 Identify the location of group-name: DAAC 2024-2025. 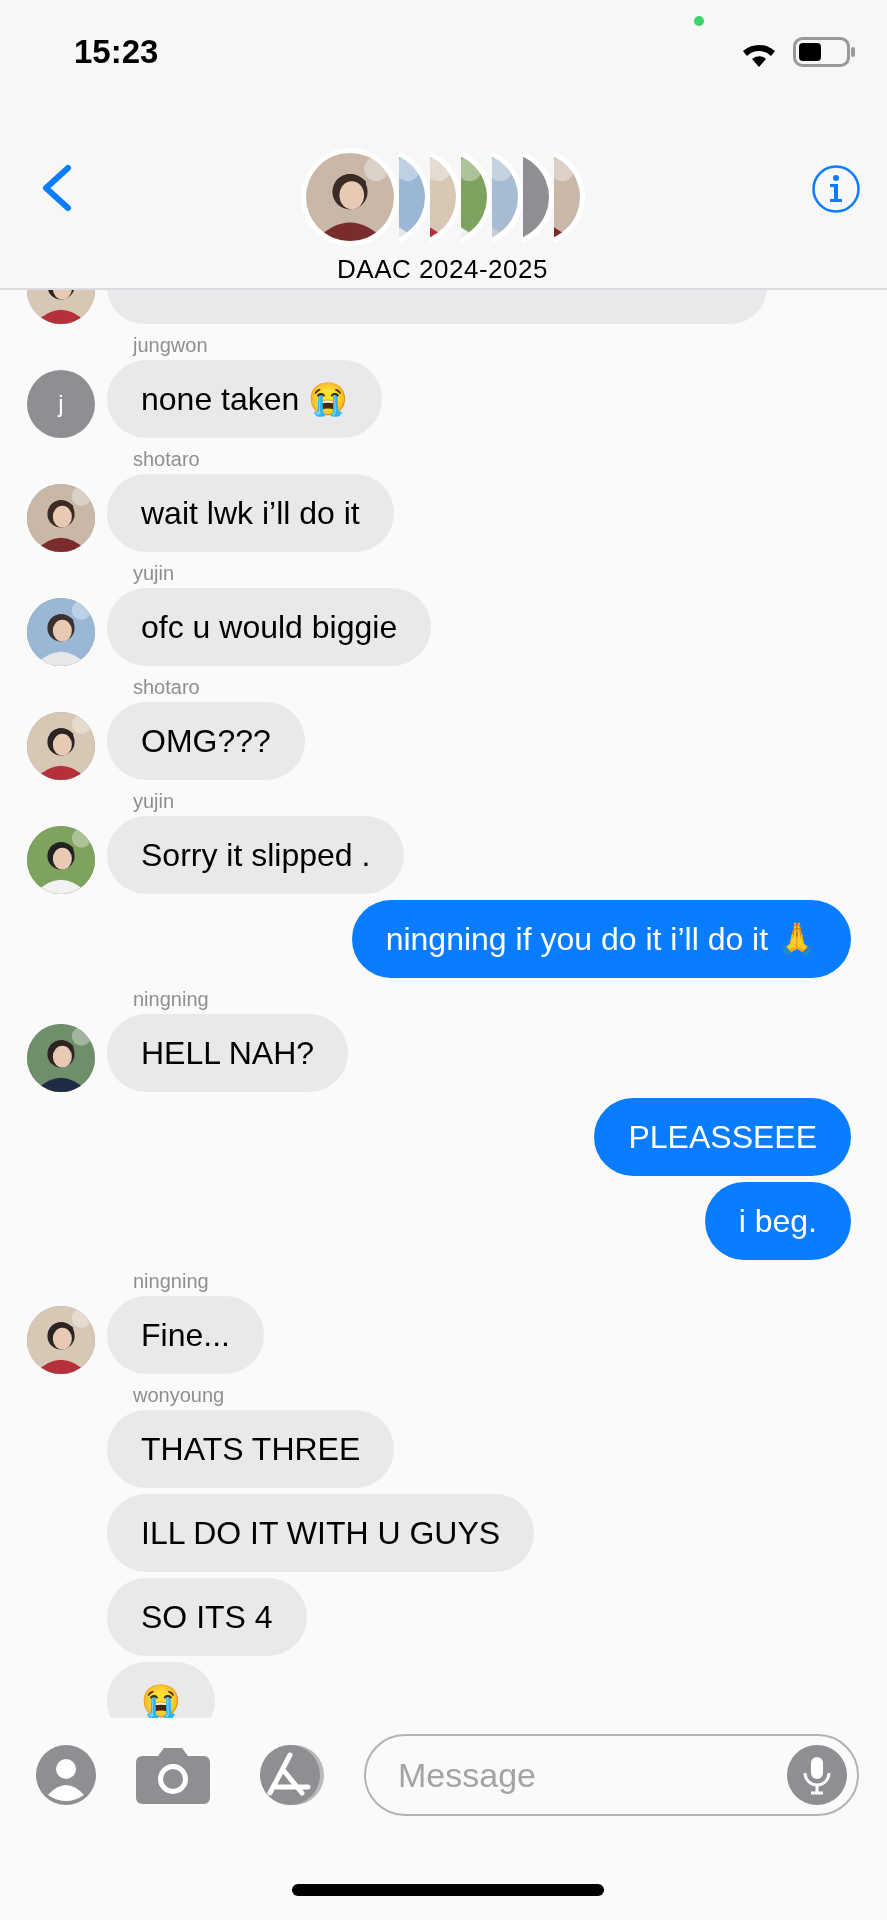
(442, 269).